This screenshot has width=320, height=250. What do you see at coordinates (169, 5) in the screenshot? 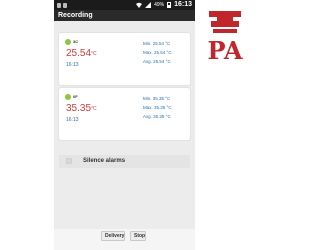
I see `battery-icon` at bounding box center [169, 5].